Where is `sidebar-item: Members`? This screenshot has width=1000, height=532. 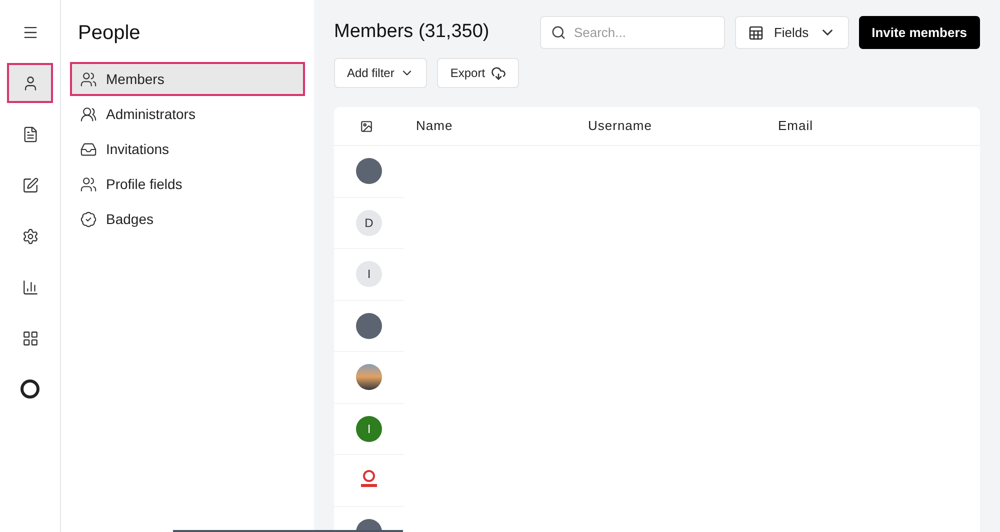
sidebar-item: Members is located at coordinates (187, 79).